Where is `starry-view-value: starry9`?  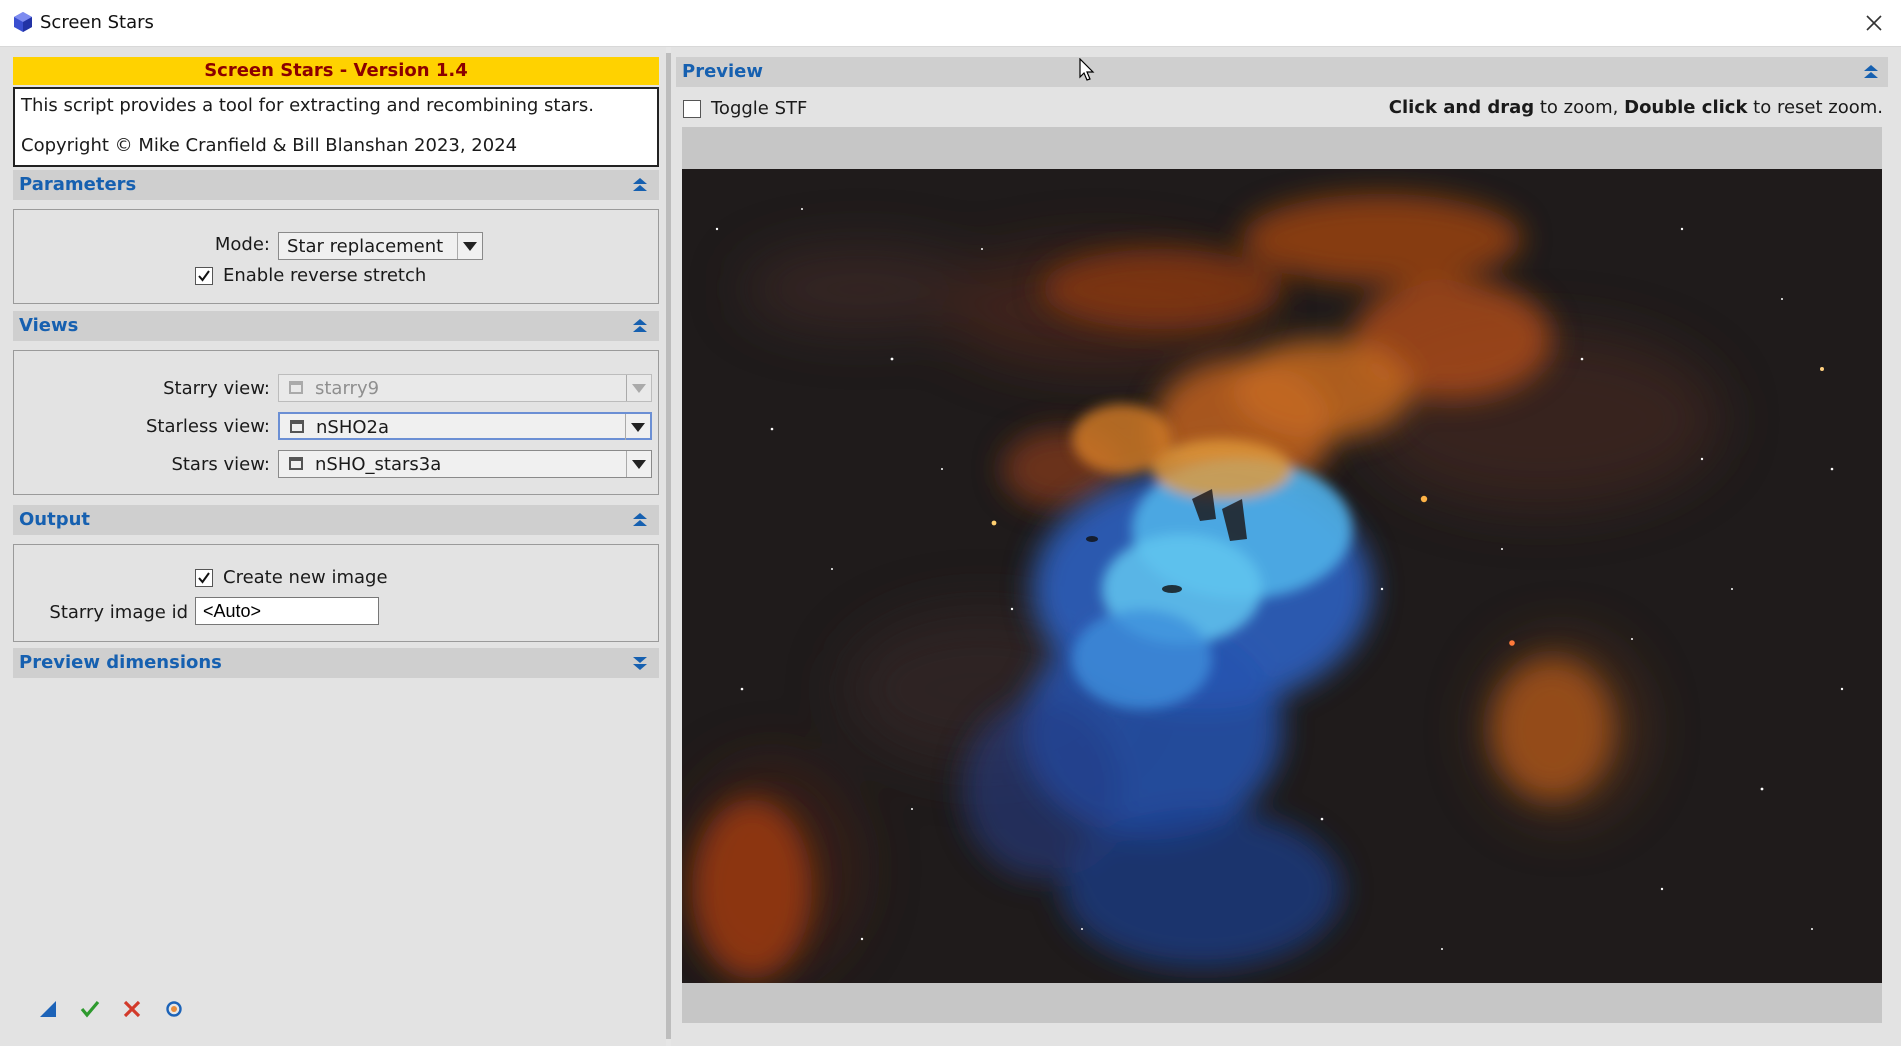
starry-view-value: starry9 is located at coordinates (347, 388).